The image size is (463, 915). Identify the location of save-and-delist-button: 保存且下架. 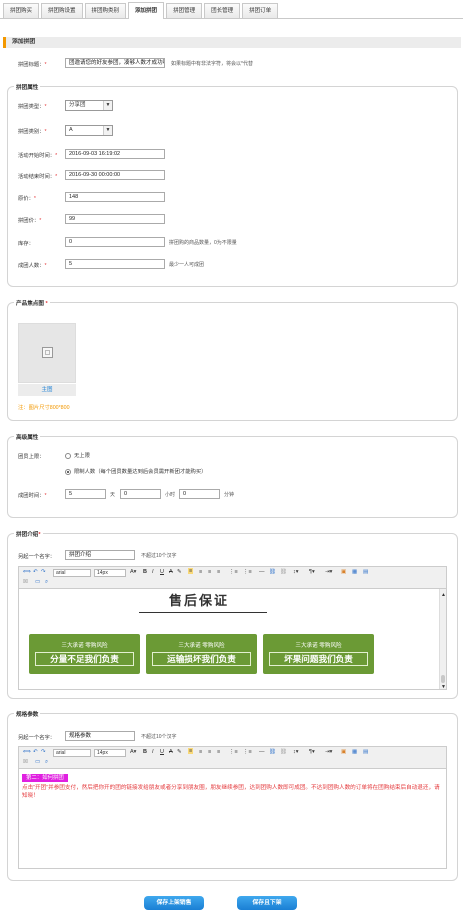
(267, 903).